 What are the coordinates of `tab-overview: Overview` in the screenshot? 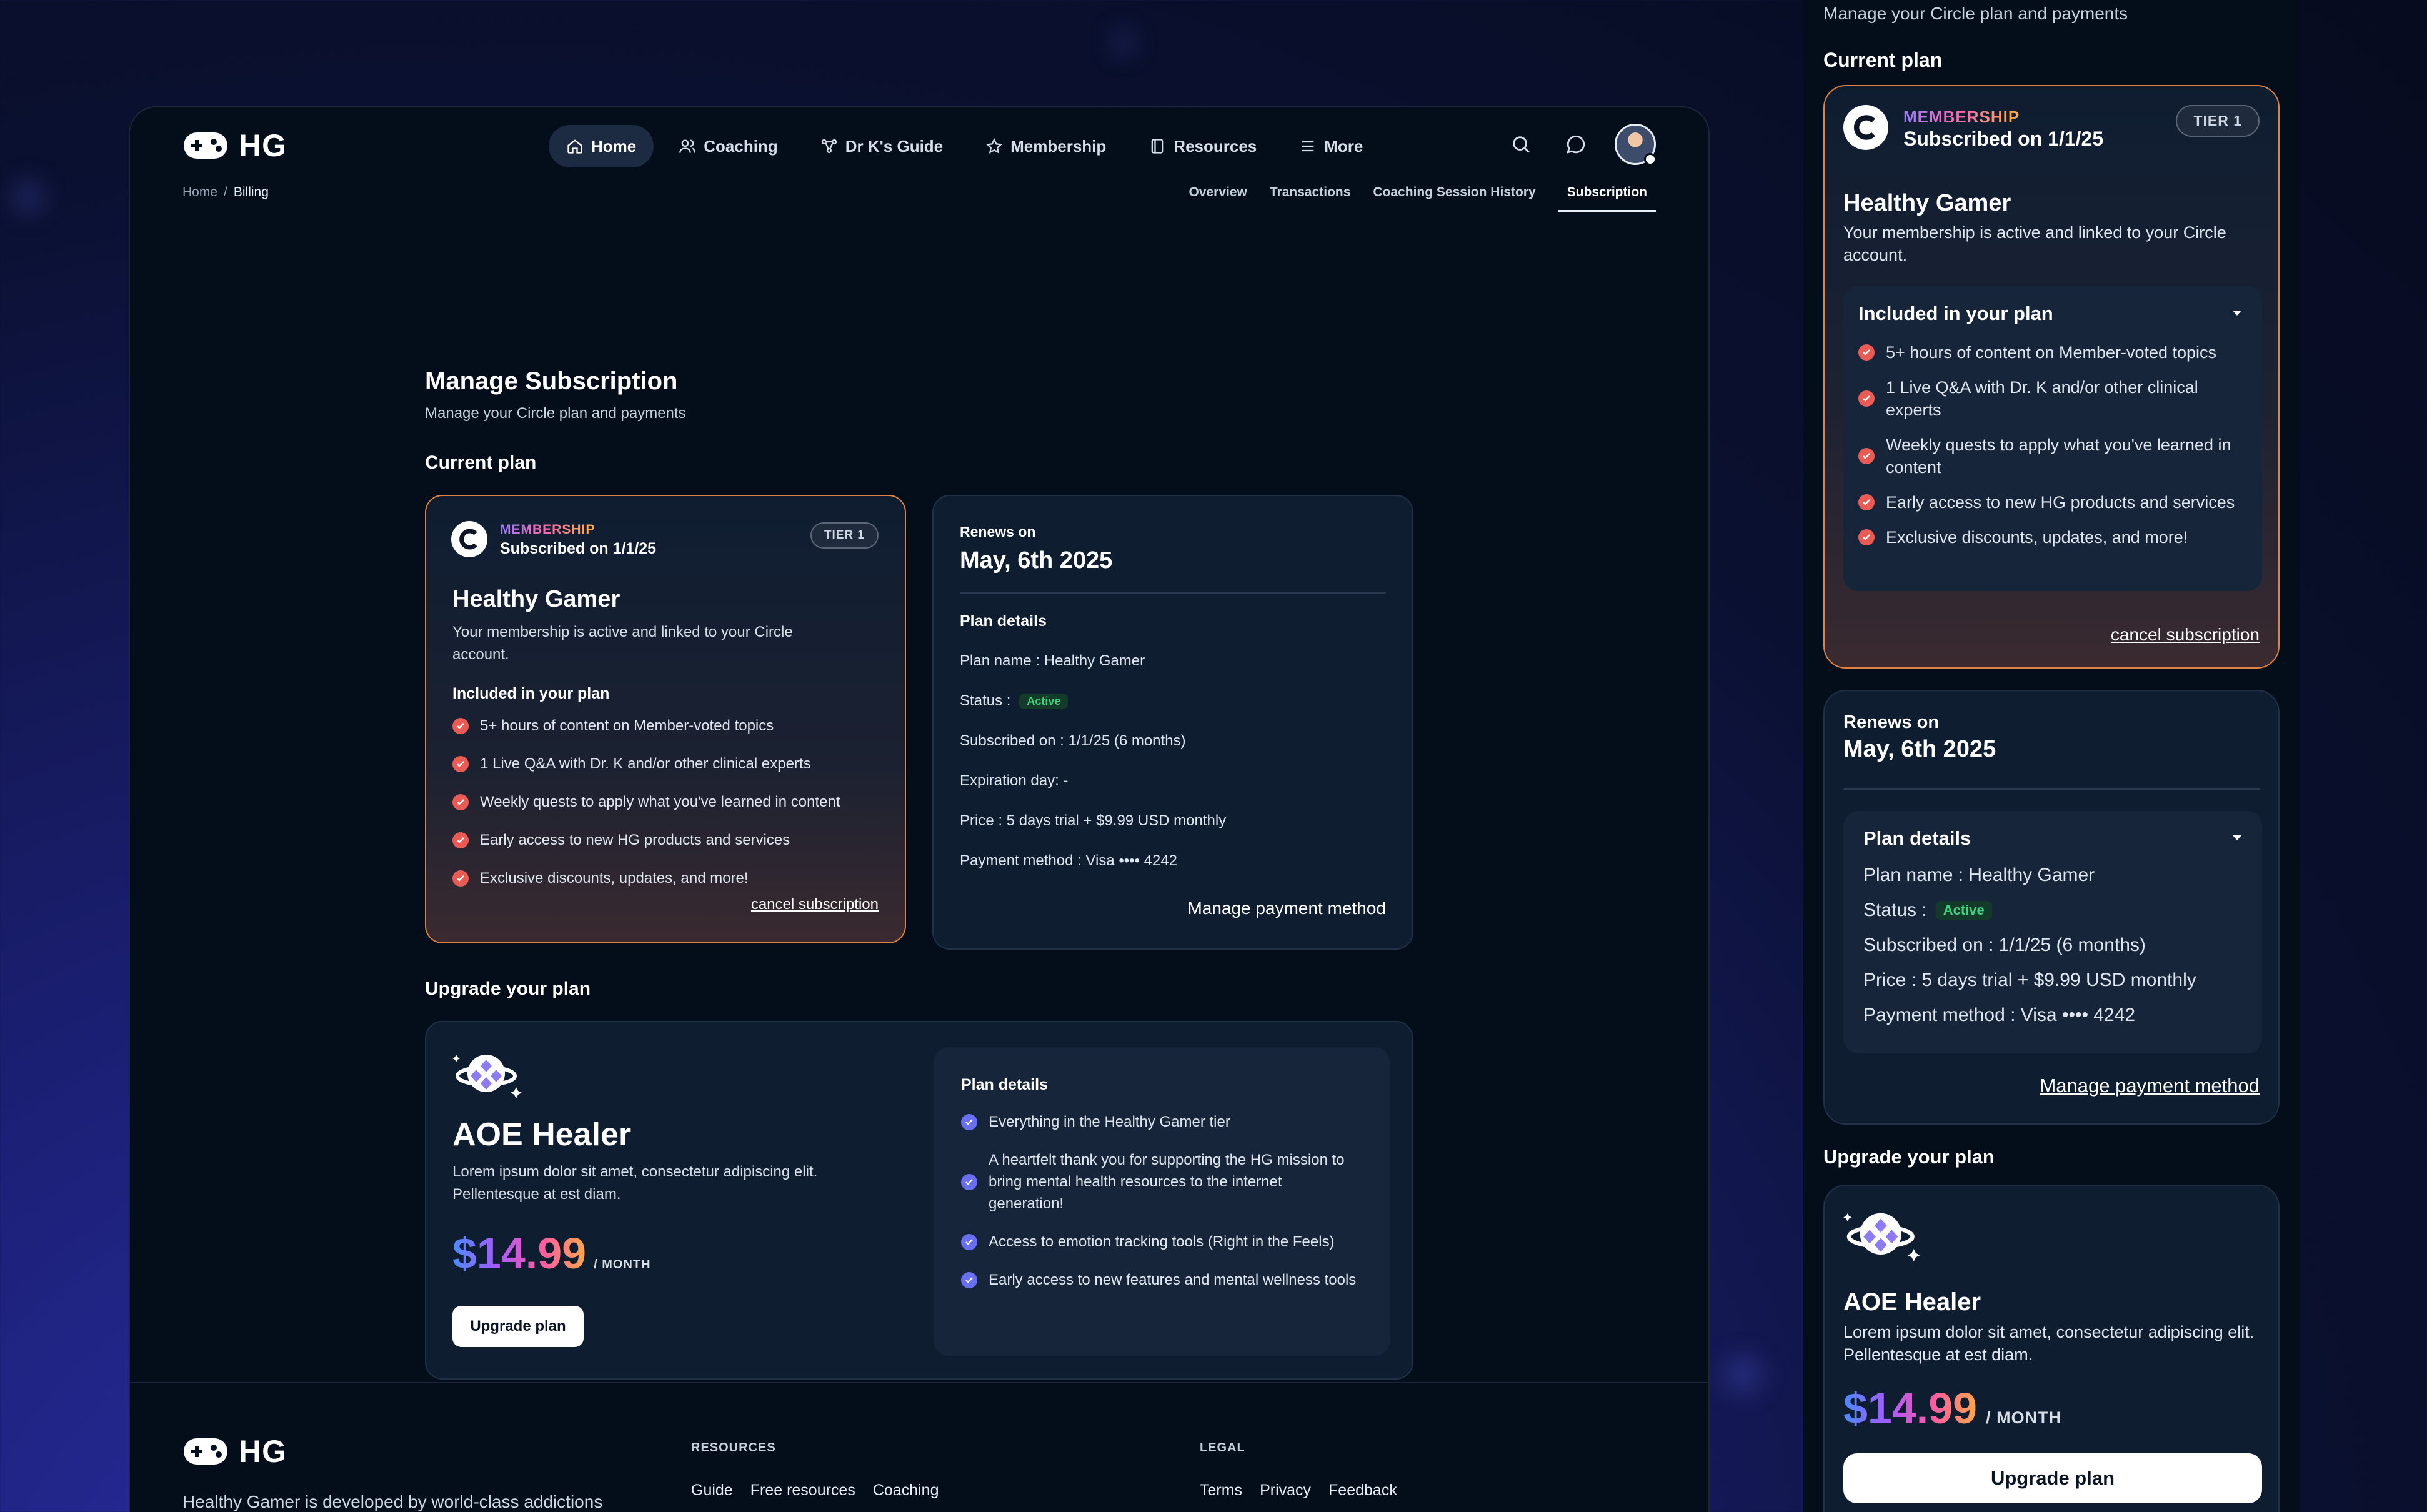 It's located at (1218, 196).